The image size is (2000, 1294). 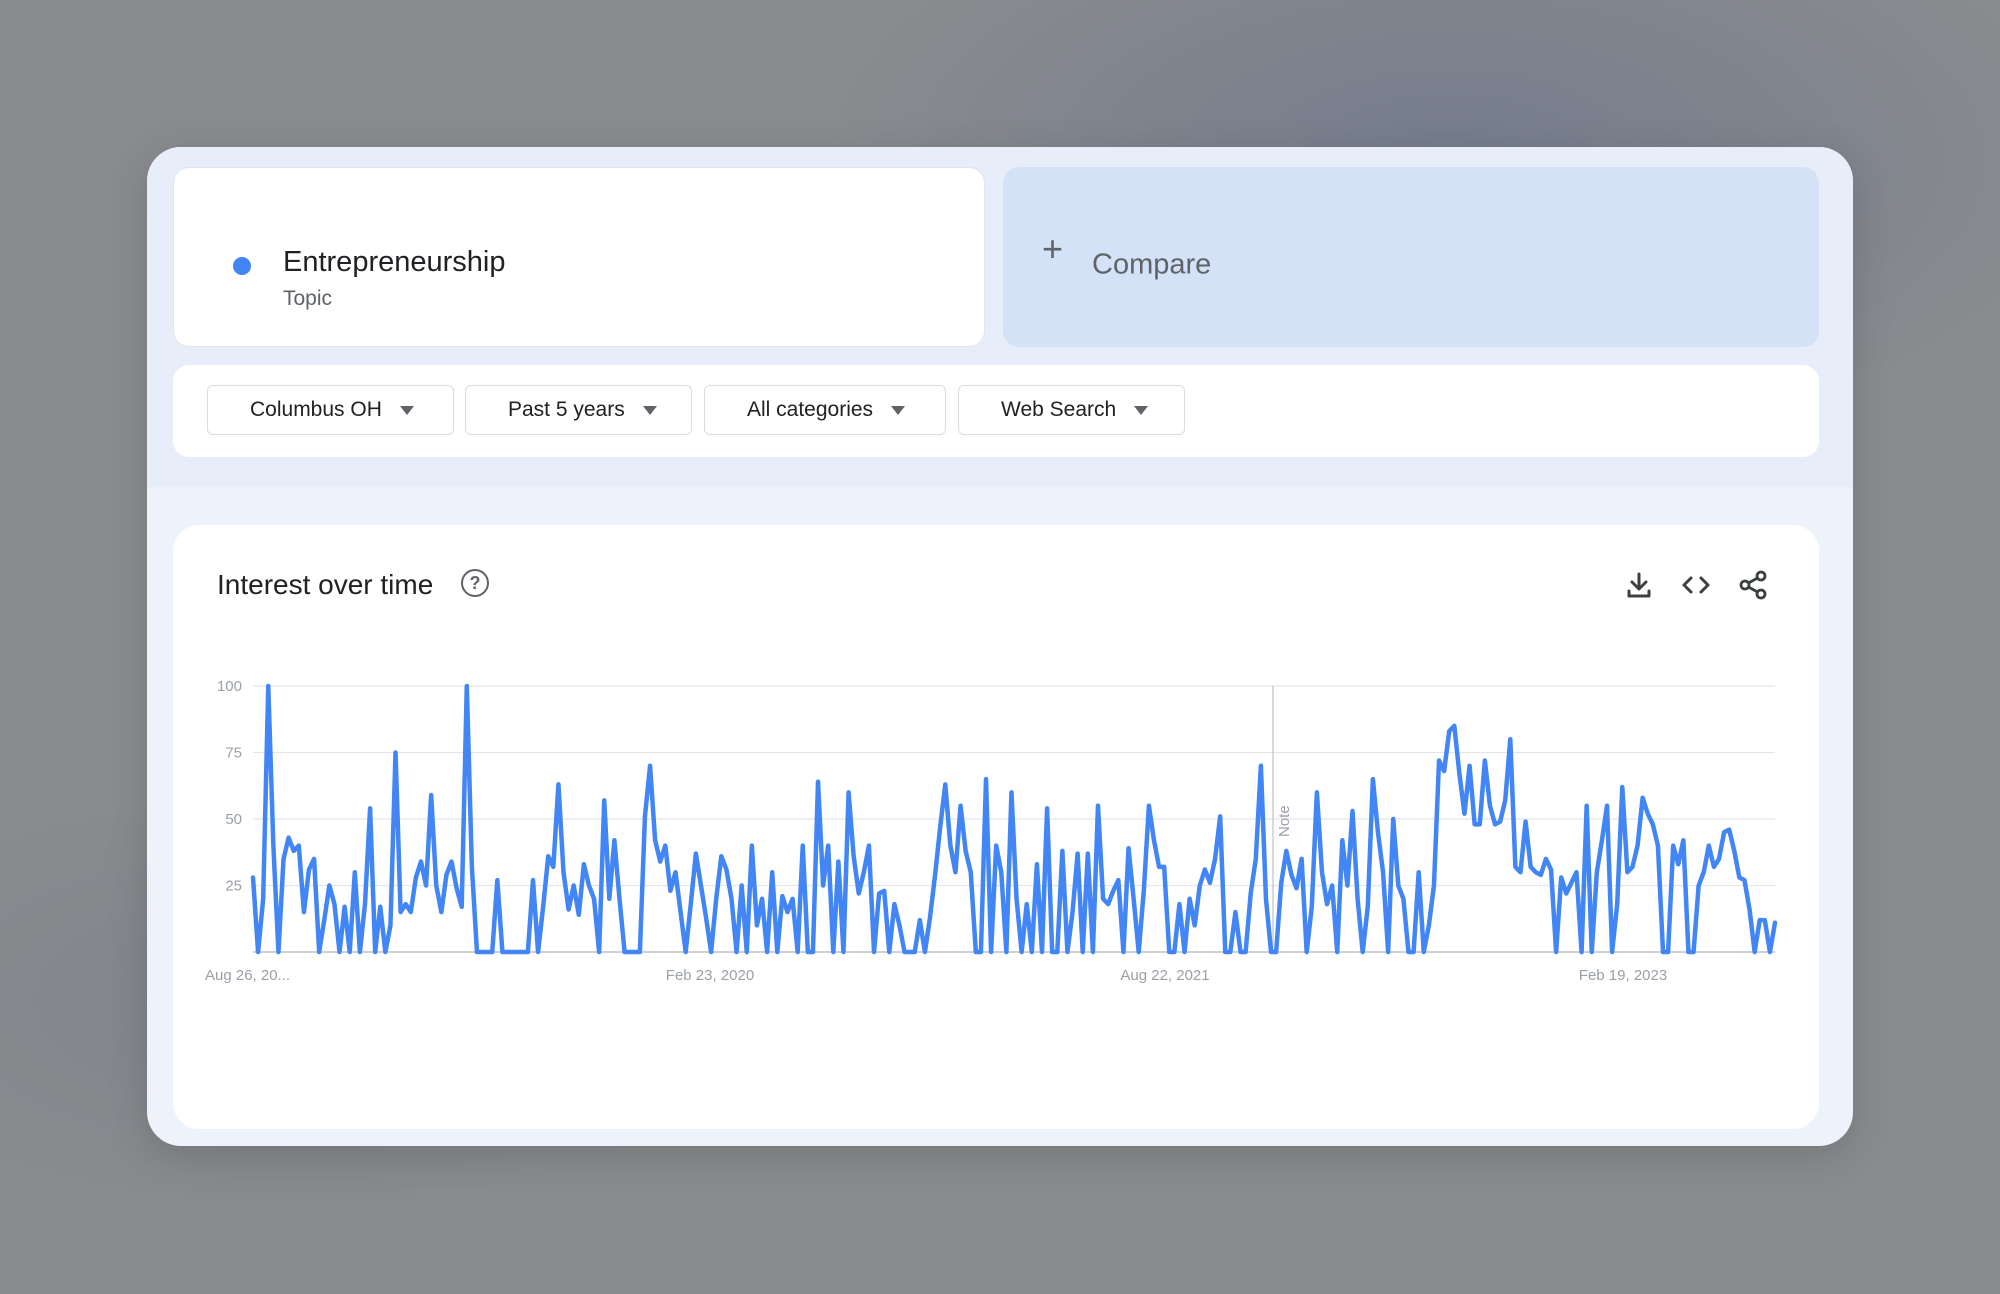 I want to click on time-range-filter-label: Past 5 years, so click(x=566, y=409).